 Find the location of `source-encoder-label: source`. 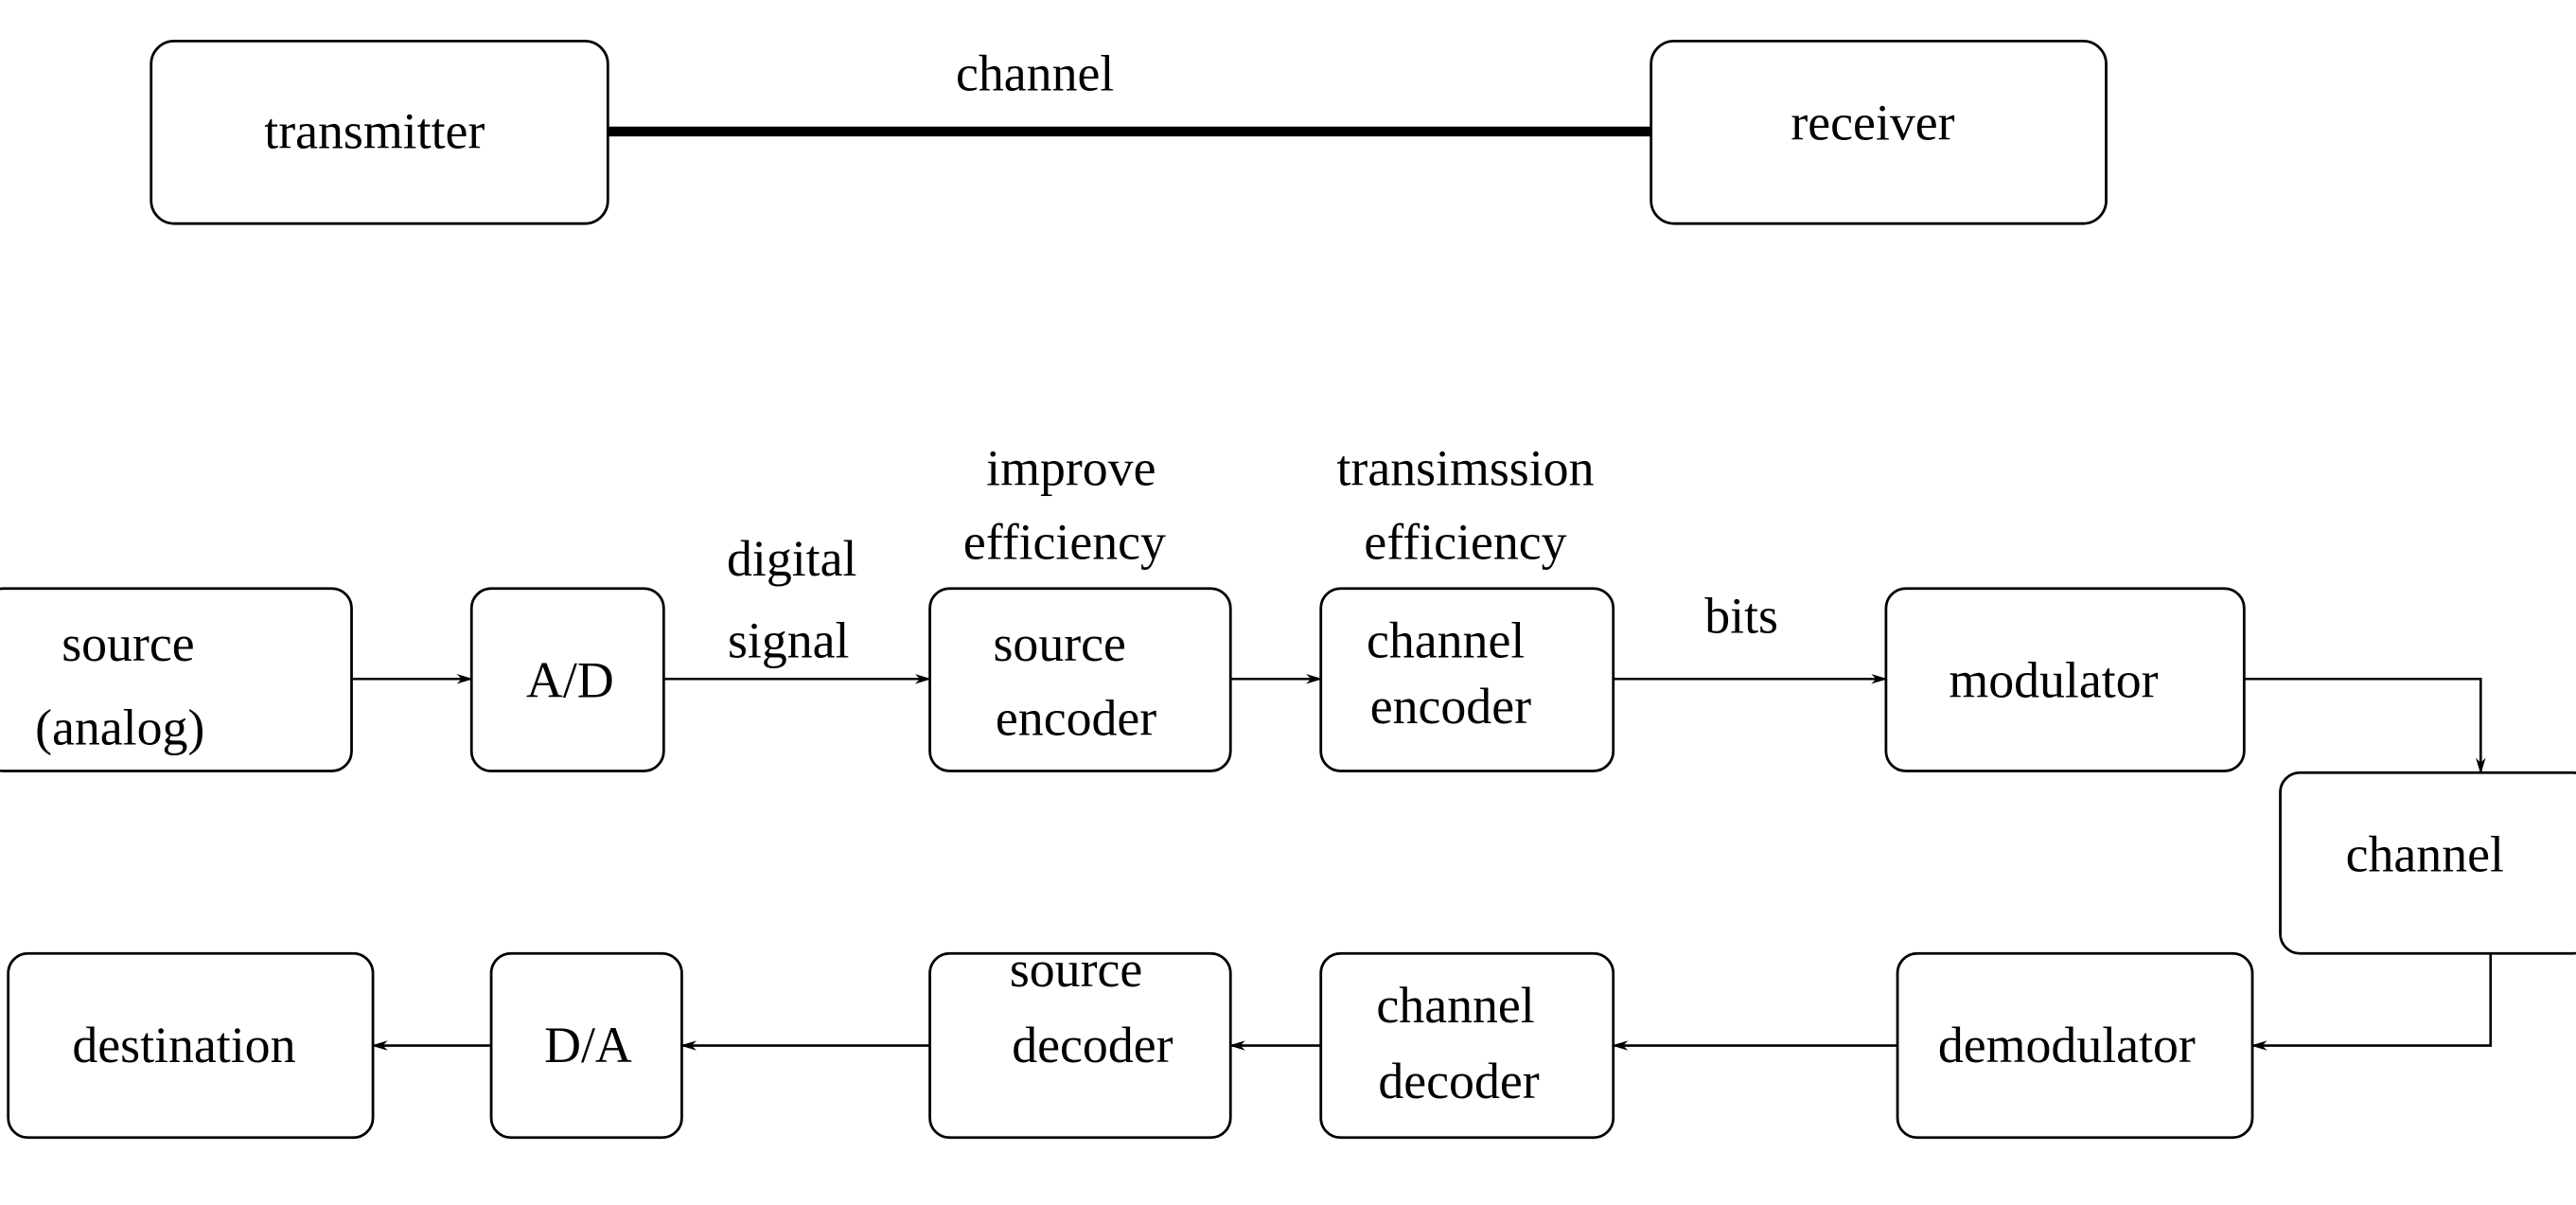

source-encoder-label: source is located at coordinates (1059, 644).